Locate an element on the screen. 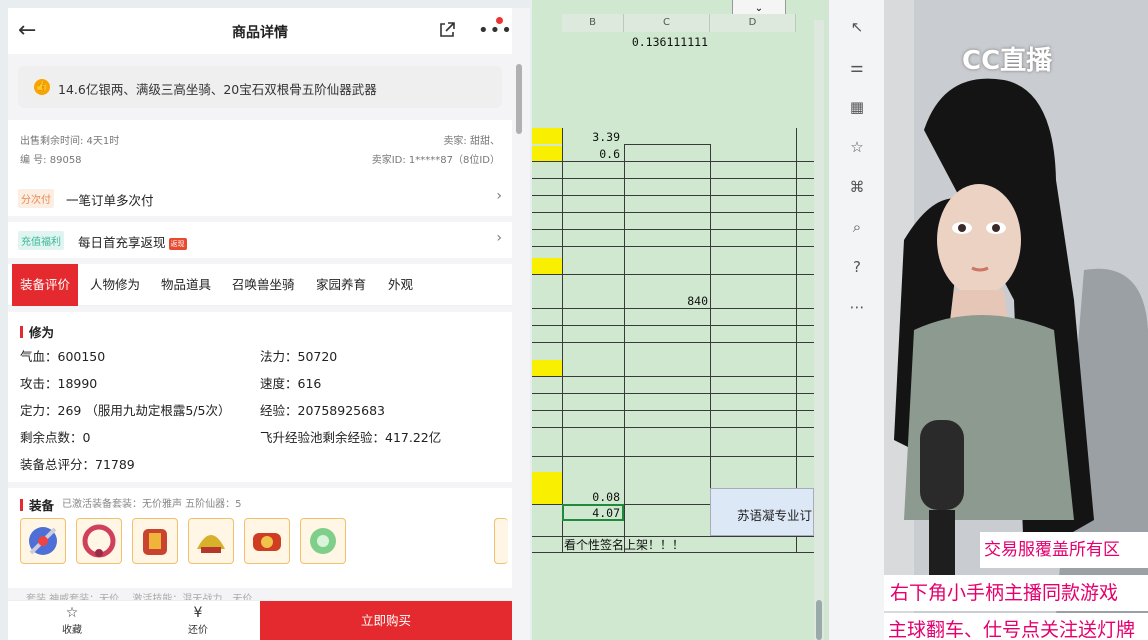  tab-items: 物品道具 is located at coordinates (186, 285).